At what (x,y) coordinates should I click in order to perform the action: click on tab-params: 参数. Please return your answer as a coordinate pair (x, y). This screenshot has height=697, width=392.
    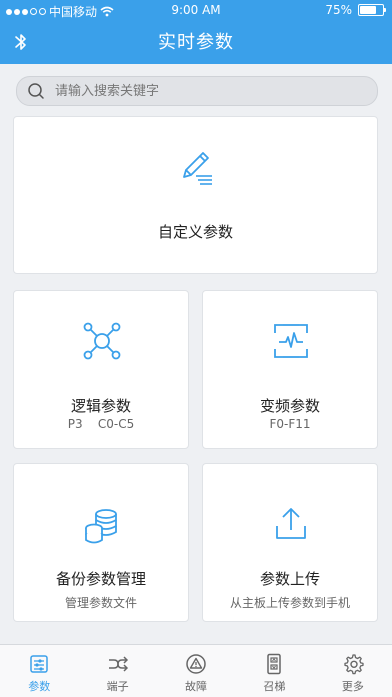
    Looking at the image, I should click on (39, 671).